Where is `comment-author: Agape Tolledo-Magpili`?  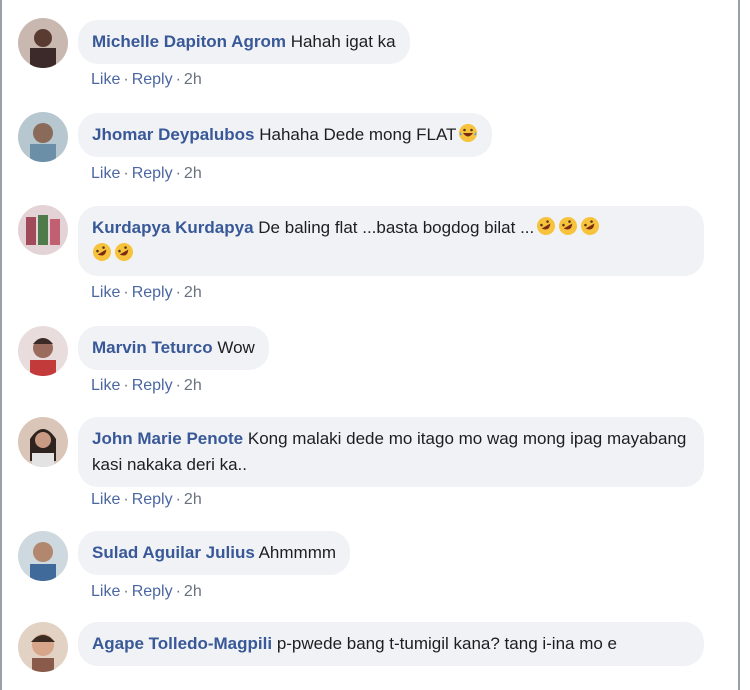 comment-author: Agape Tolledo-Magpili is located at coordinates (182, 643).